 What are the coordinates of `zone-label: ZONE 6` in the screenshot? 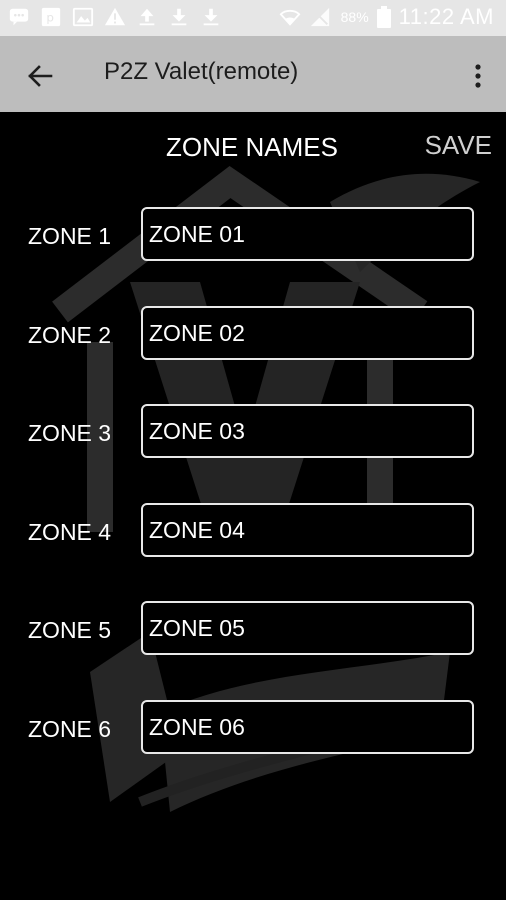 It's located at (70, 729).